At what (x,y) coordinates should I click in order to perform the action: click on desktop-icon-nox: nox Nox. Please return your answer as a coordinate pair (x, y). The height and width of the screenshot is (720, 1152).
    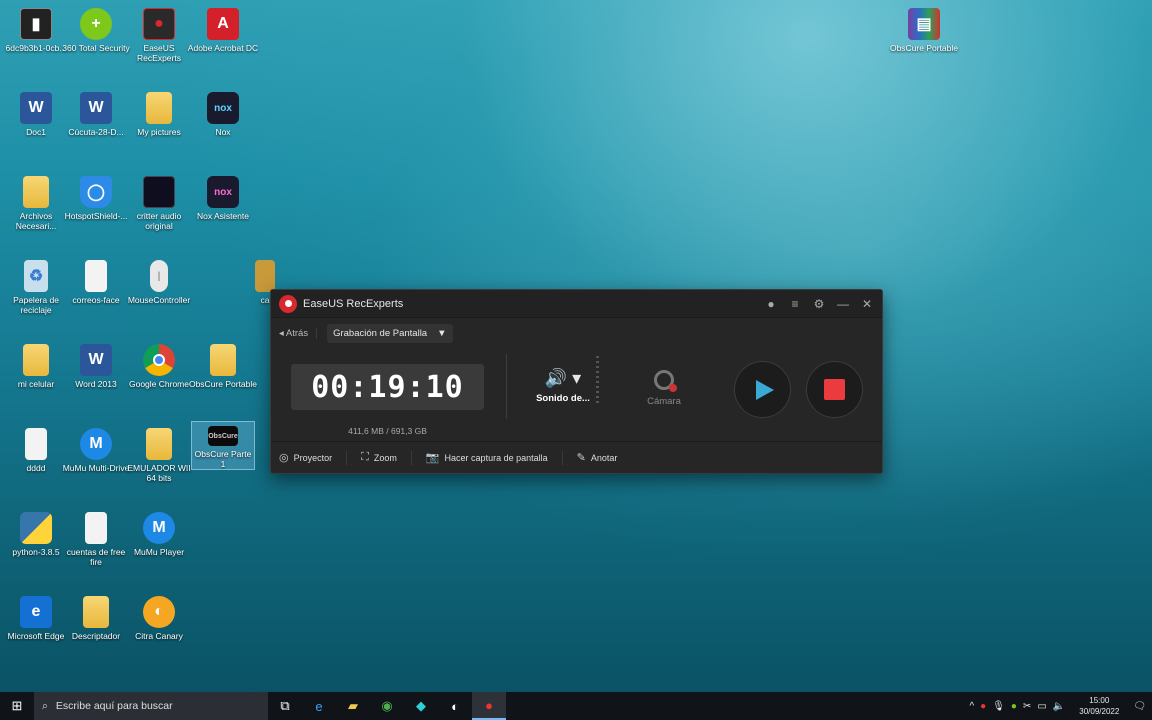
    Looking at the image, I should click on (223, 112).